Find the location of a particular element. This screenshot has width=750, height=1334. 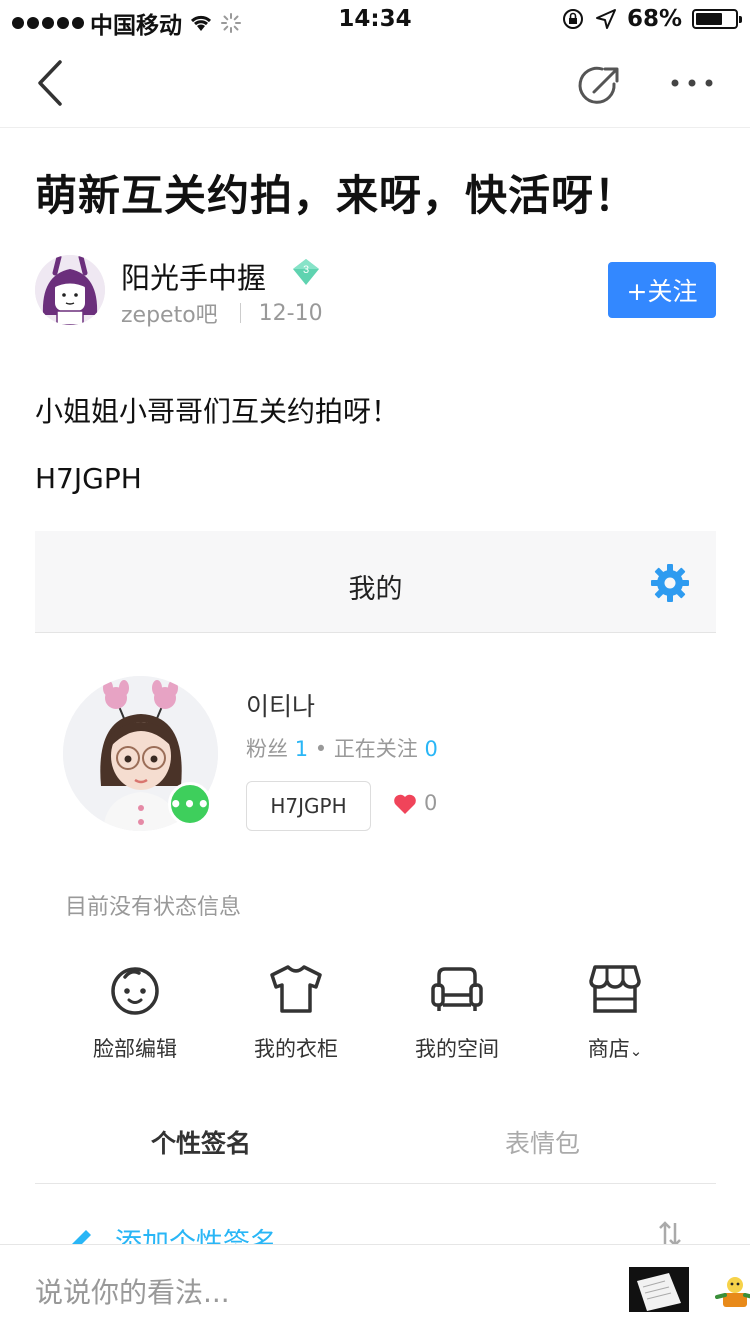

chevron-down-icon: ⌄ is located at coordinates (636, 1051).